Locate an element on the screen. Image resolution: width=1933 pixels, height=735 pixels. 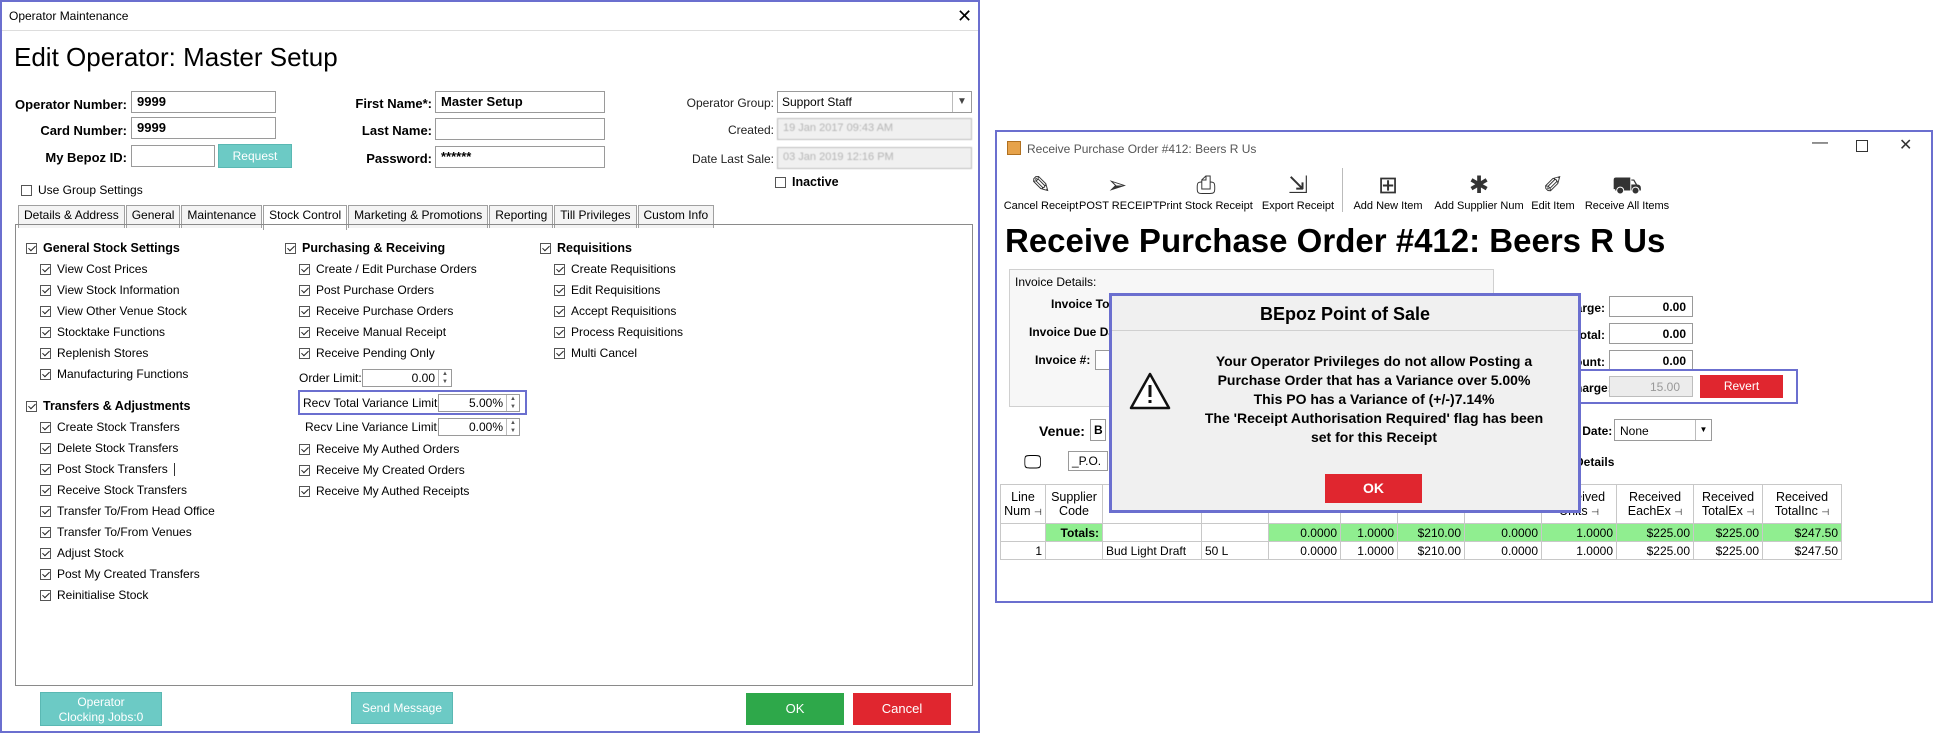
create-stock-transfers-checkbox: Create Stock Transfers is located at coordinates (110, 427).